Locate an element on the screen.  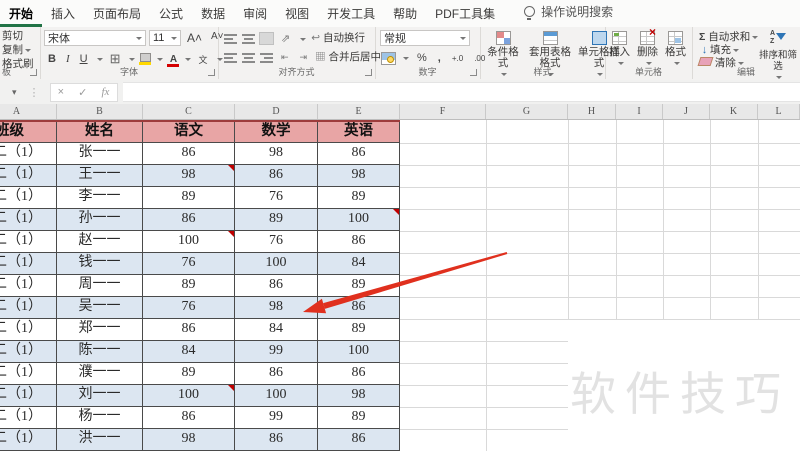
font-color-icon: A is located at coordinates (173, 60).